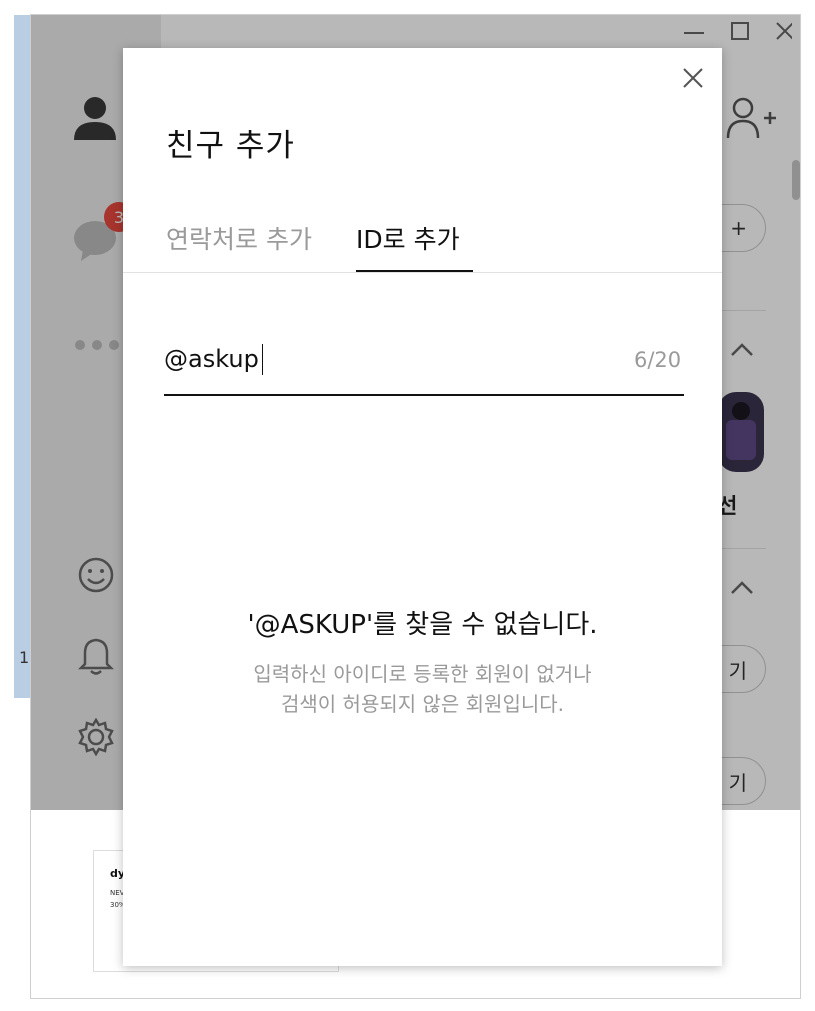 This screenshot has height=1011, width=815. I want to click on desktop-background, so click(7, 505).